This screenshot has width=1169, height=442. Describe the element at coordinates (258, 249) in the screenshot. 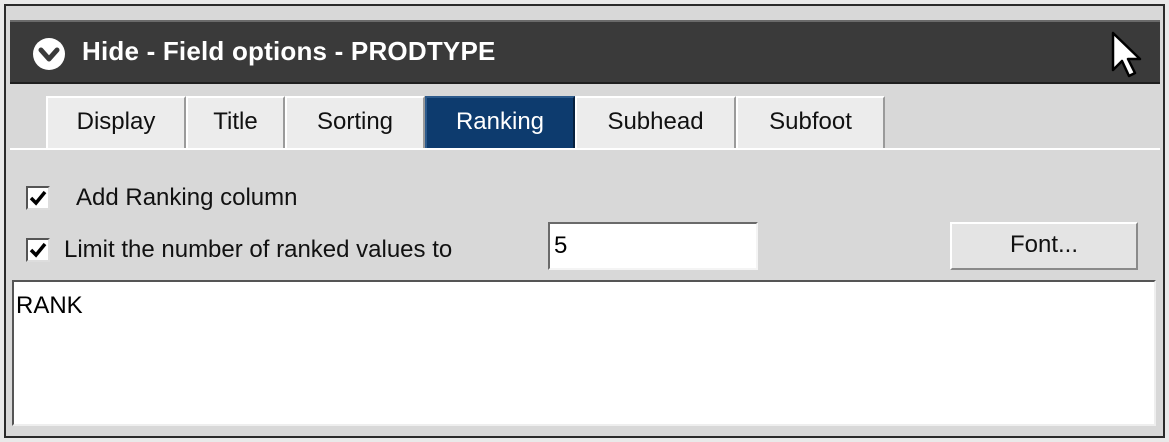

I see `limit-ranked-values-label: Limit the number of ranked values to` at that location.